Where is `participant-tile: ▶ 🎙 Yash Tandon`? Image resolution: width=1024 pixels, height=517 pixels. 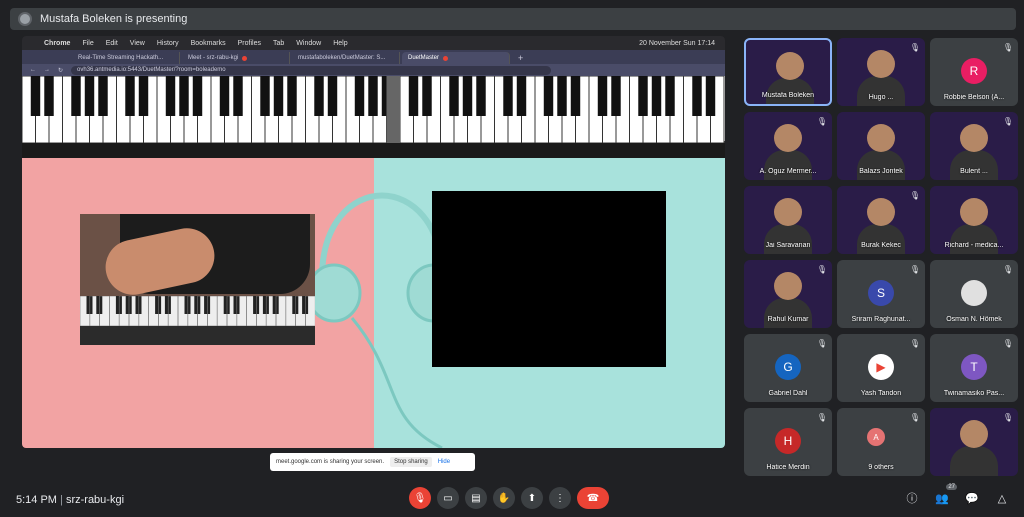 participant-tile: ▶ 🎙 Yash Tandon is located at coordinates (881, 368).